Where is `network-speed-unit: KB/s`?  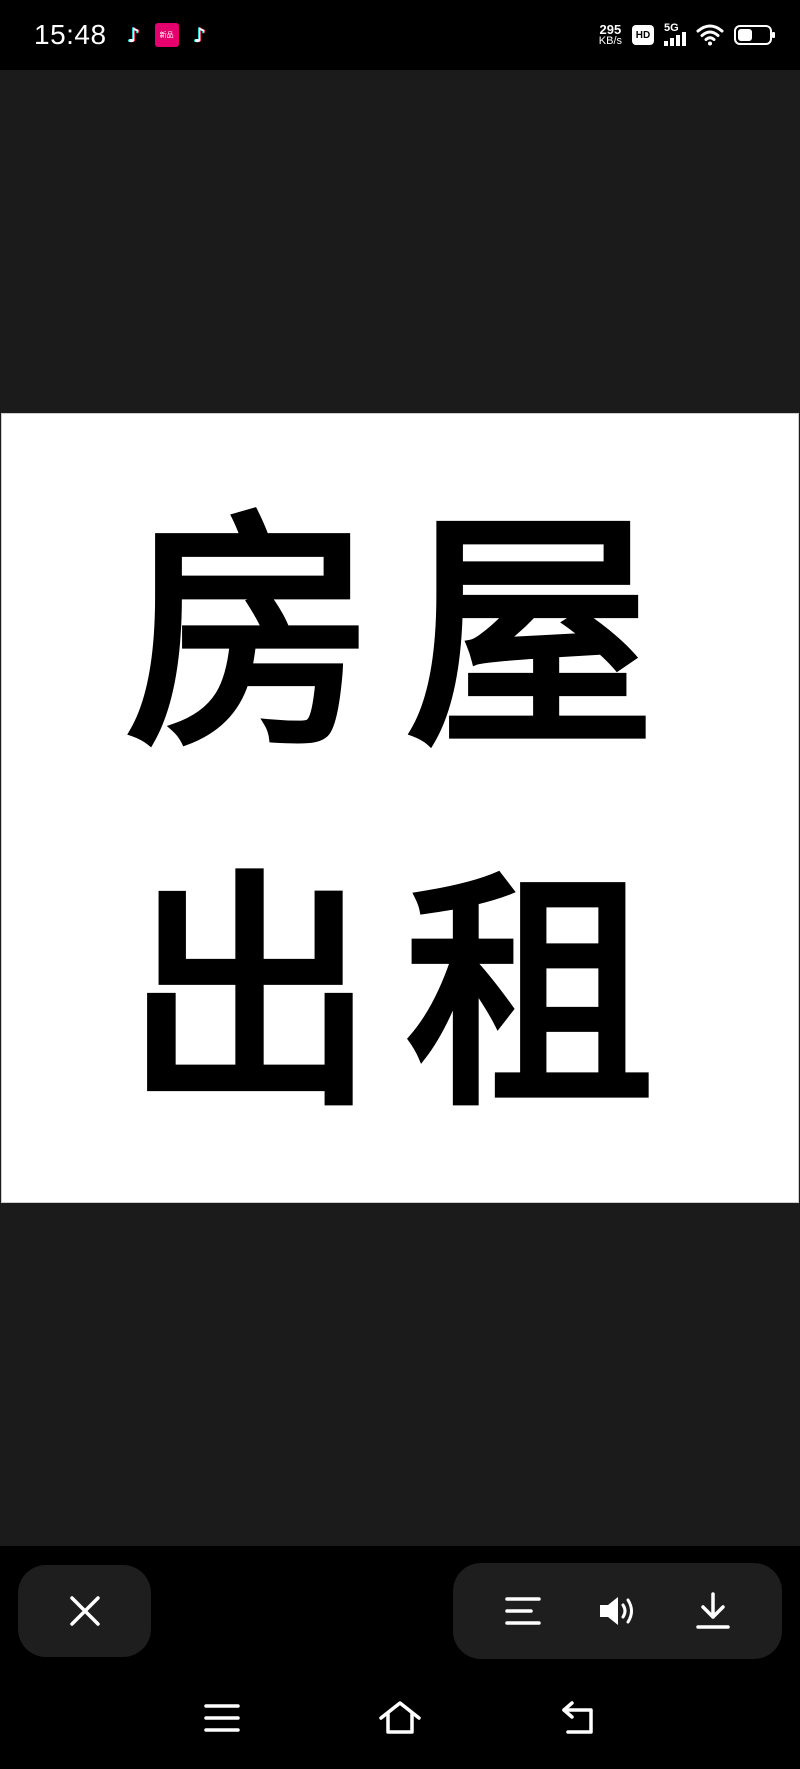
network-speed-unit: KB/s is located at coordinates (610, 41).